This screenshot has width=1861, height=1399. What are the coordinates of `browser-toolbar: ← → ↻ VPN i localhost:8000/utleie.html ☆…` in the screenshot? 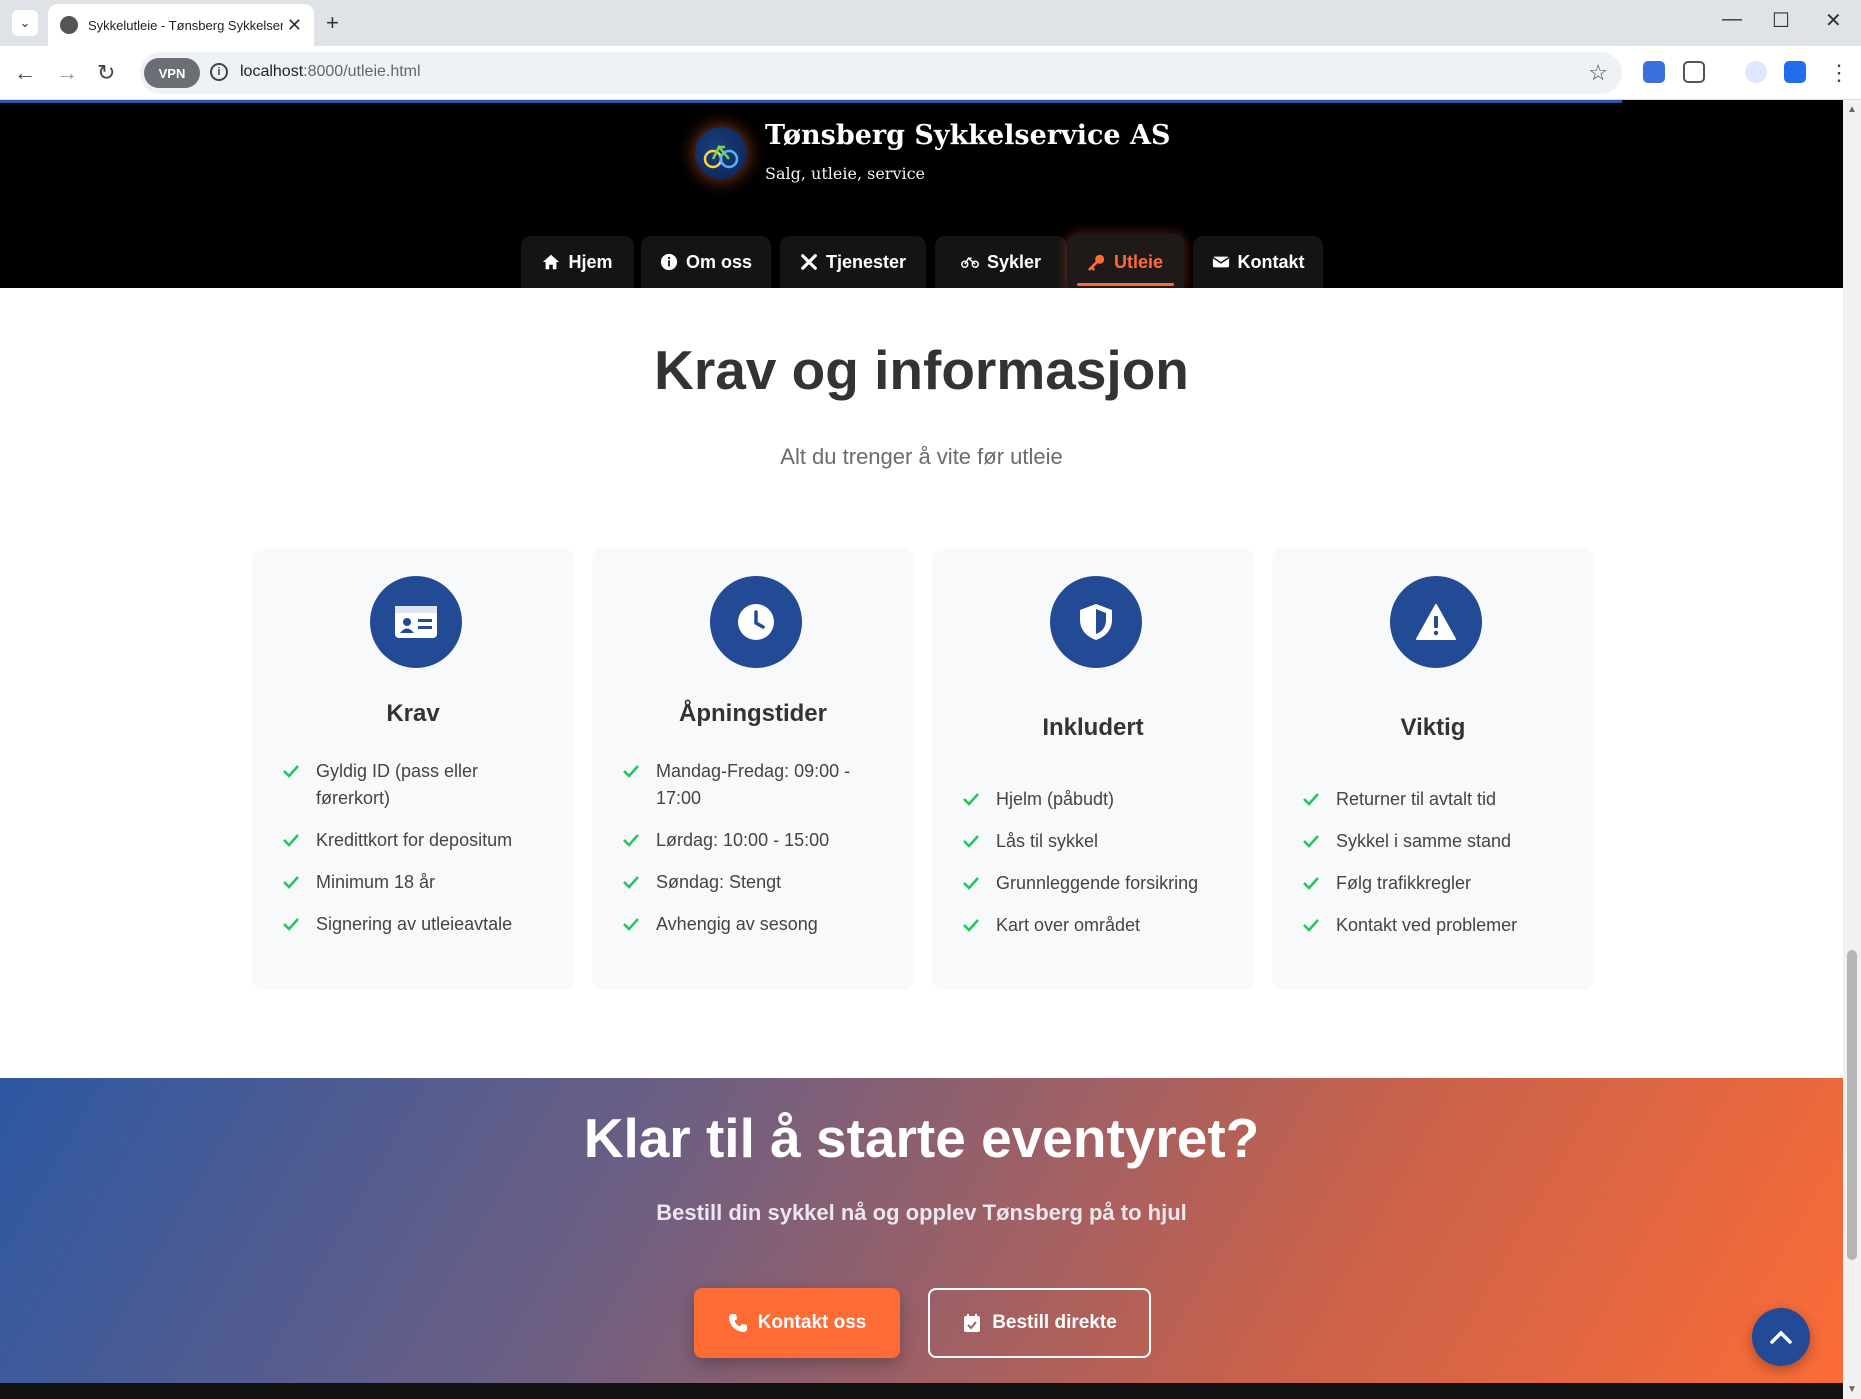 It's located at (930, 73).